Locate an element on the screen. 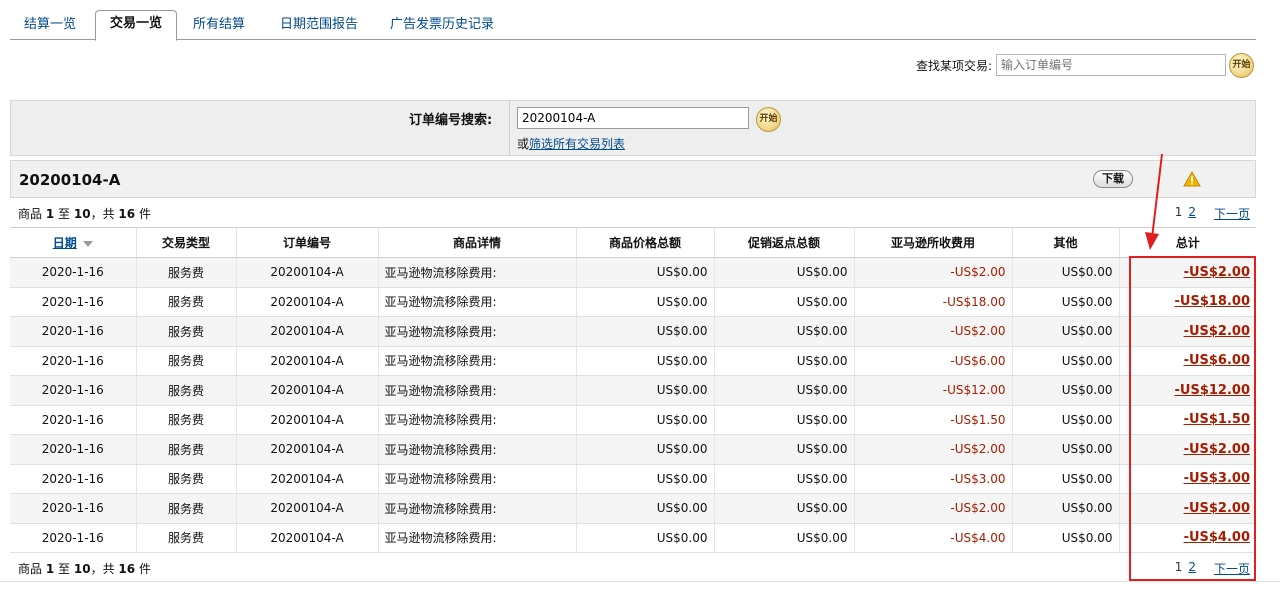 The image size is (1280, 591). col-header-date: 日期 is located at coordinates (73, 242).